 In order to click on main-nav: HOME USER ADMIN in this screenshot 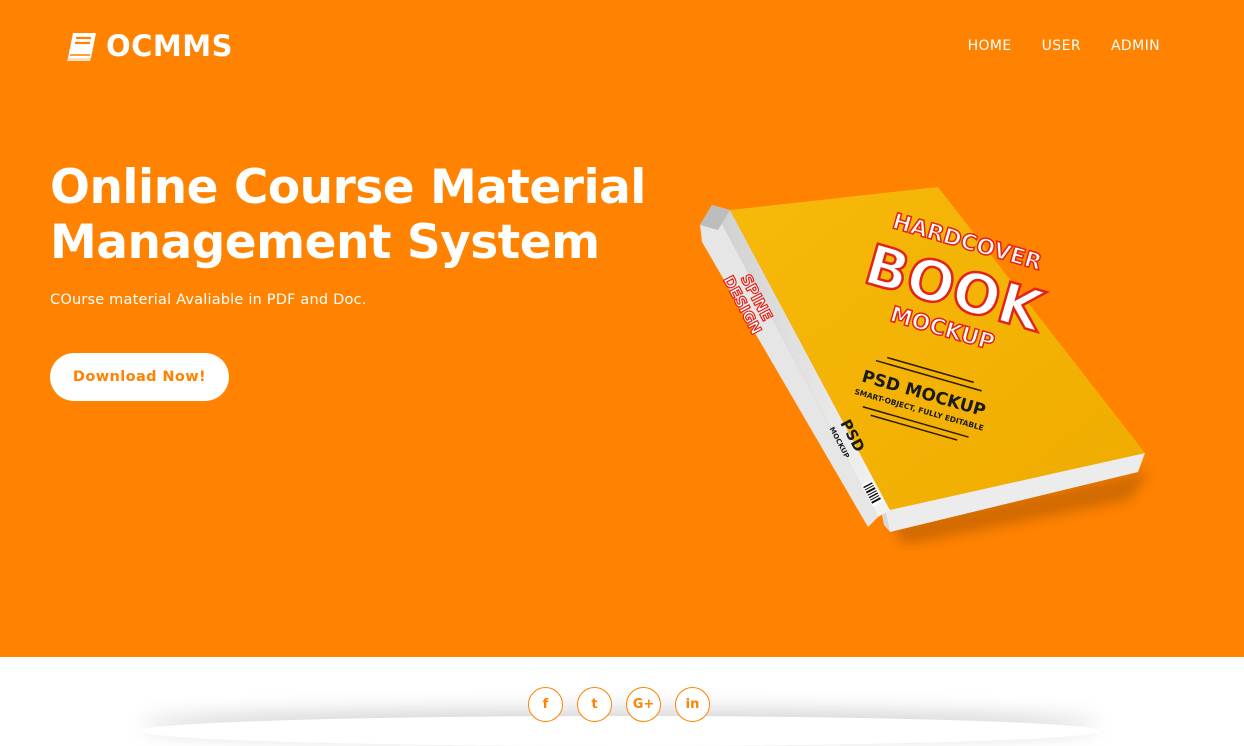, I will do `click(1064, 46)`.